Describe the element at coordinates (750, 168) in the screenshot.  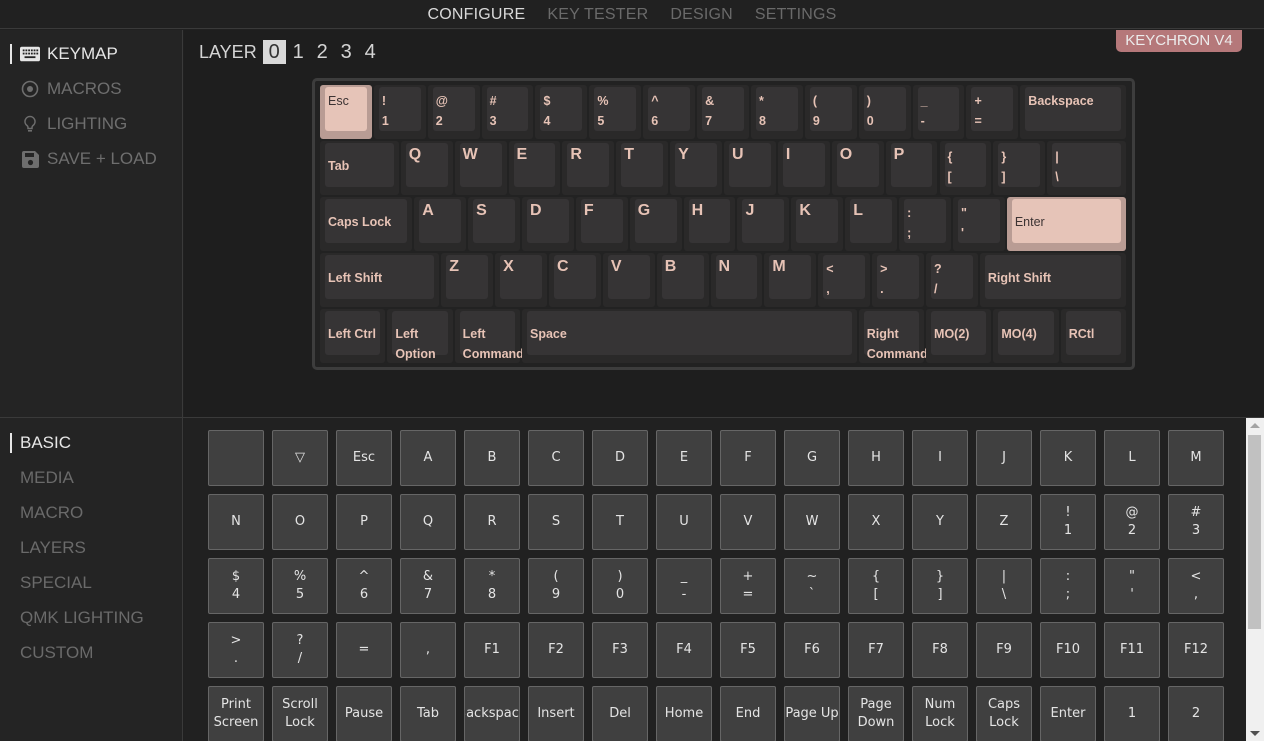
I see `keyboard-key: U` at that location.